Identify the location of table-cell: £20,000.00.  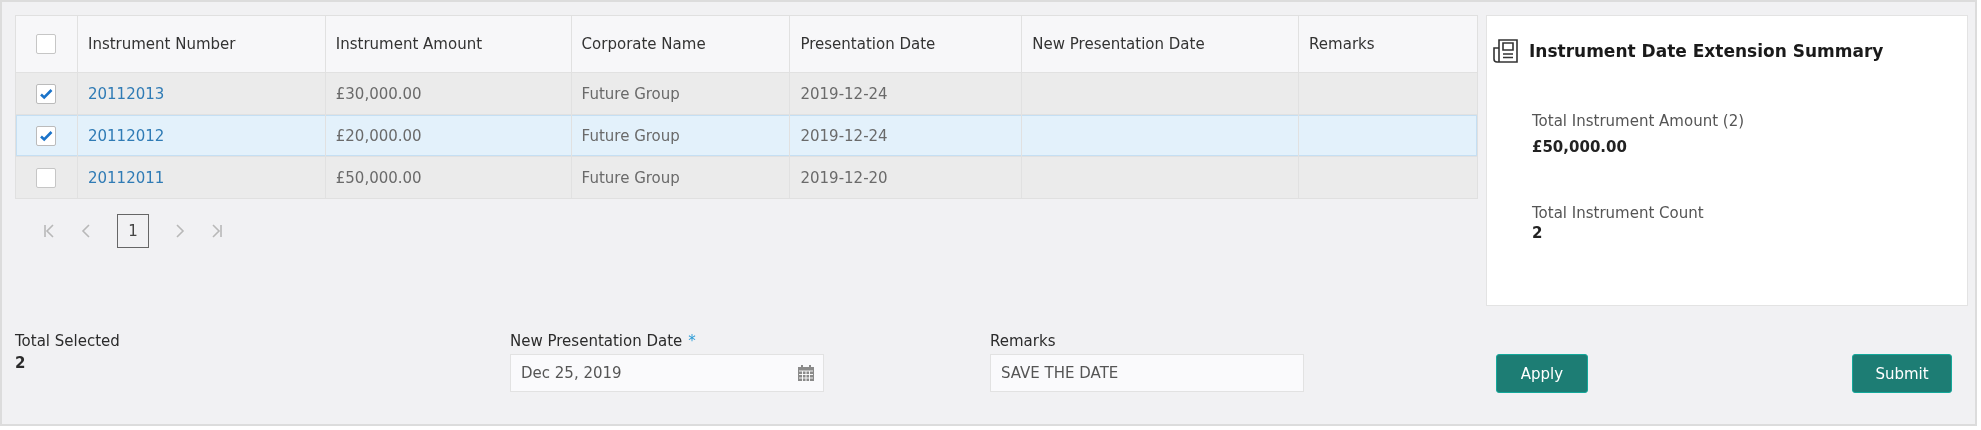
(378, 135).